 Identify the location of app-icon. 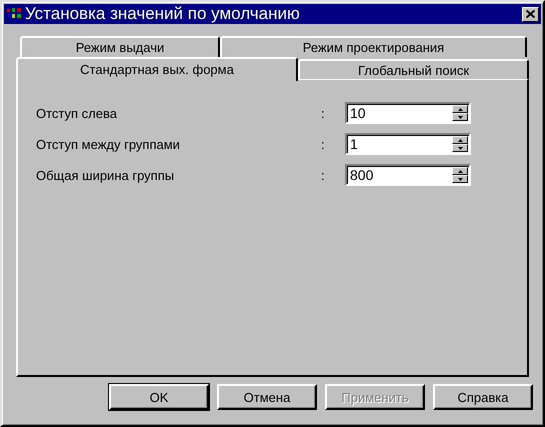
(14, 14).